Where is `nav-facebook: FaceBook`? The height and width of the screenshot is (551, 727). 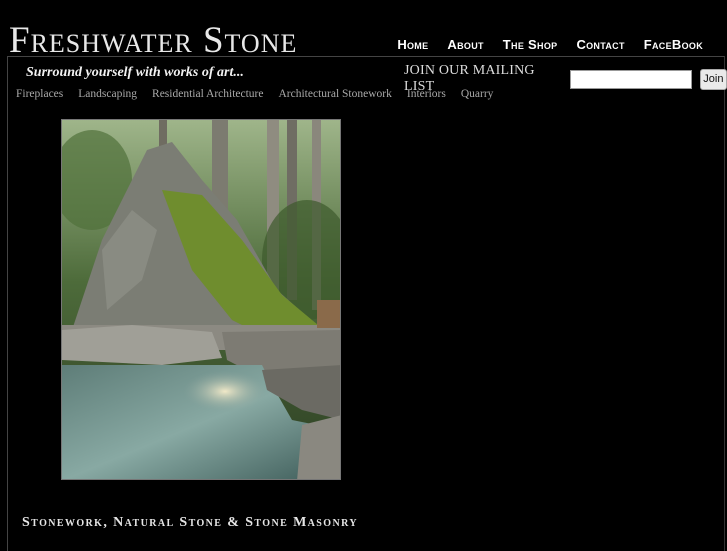 nav-facebook: FaceBook is located at coordinates (673, 44).